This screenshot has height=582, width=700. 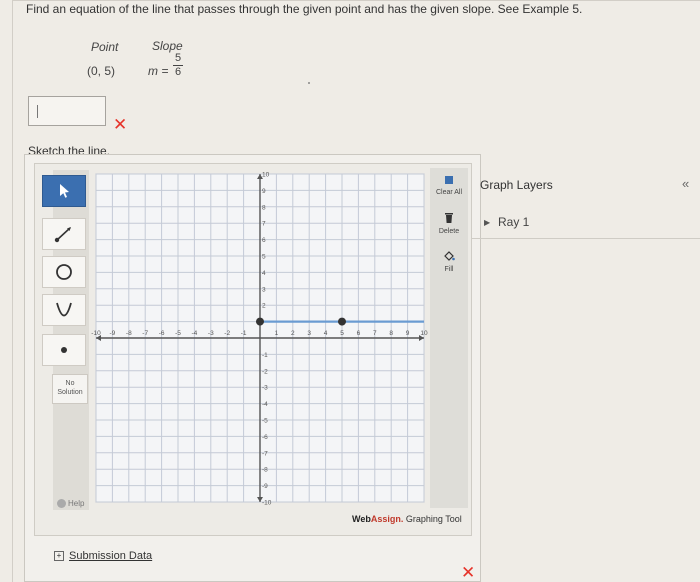 I want to click on slope-fraction: 5 6, so click(x=178, y=65).